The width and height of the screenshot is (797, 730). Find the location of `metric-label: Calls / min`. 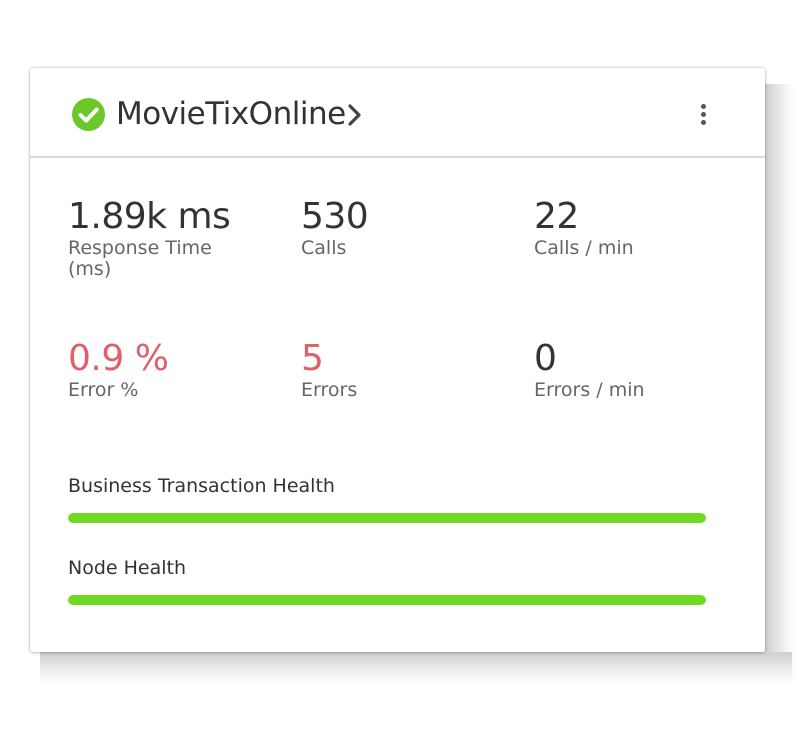

metric-label: Calls / min is located at coordinates (584, 248).